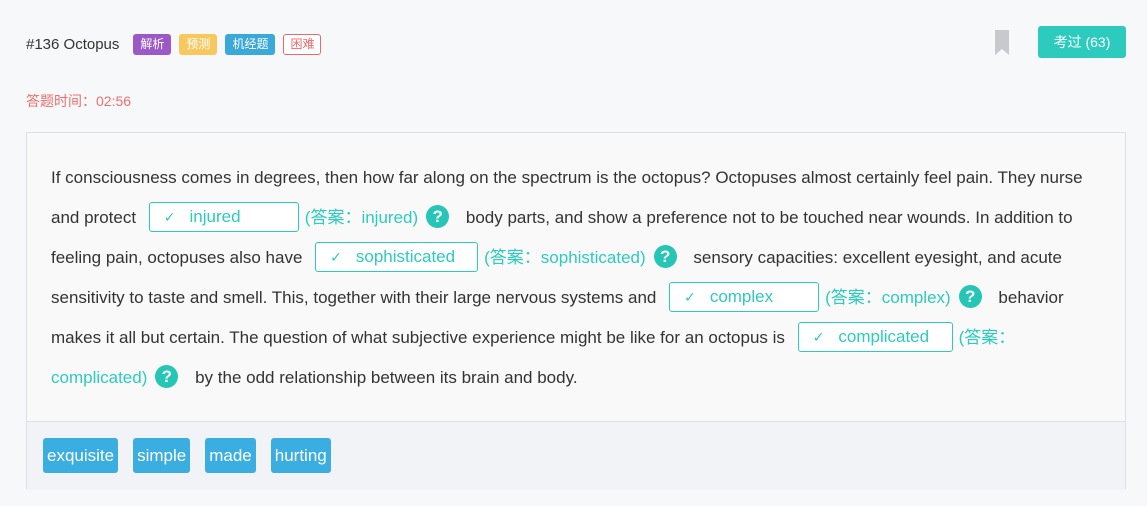 The width and height of the screenshot is (1147, 506). I want to click on question-title: #136 Octopus, so click(73, 44).